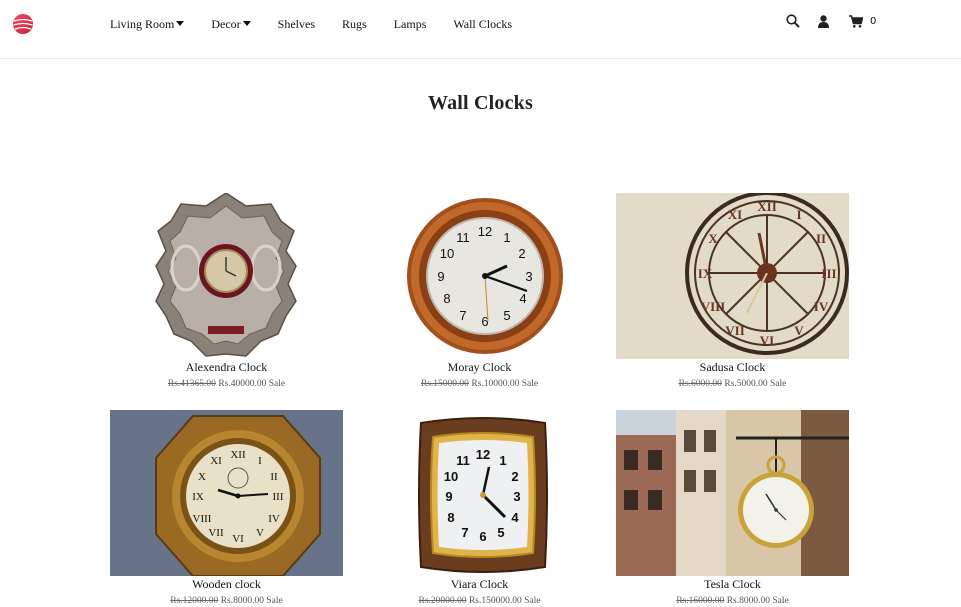 This screenshot has width=961, height=607. Describe the element at coordinates (521, 253) in the screenshot. I see `svg-text: 2` at that location.